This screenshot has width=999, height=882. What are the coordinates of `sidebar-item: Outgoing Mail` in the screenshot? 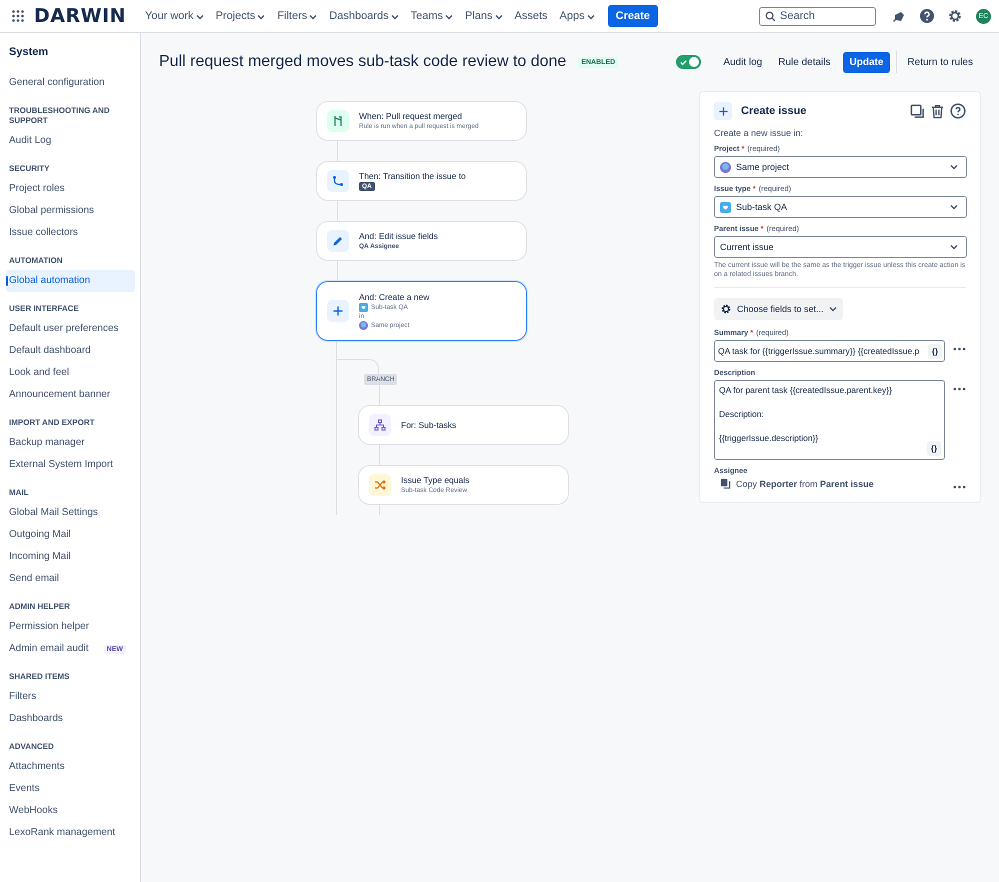 It's located at (70, 535).